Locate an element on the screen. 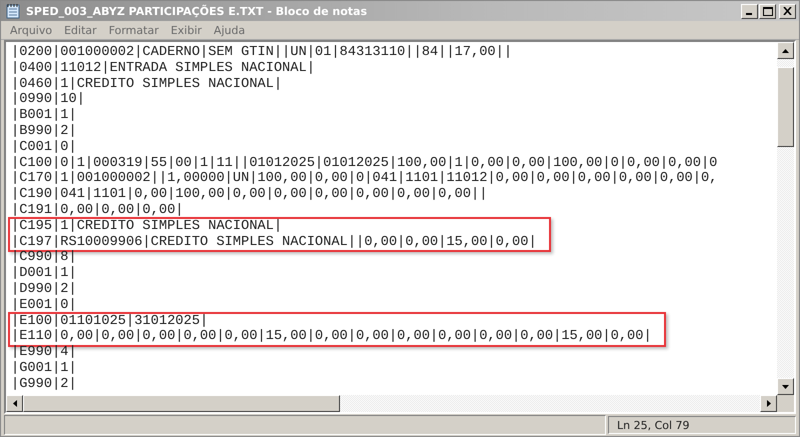 The width and height of the screenshot is (800, 437). close-button is located at coordinates (787, 11).